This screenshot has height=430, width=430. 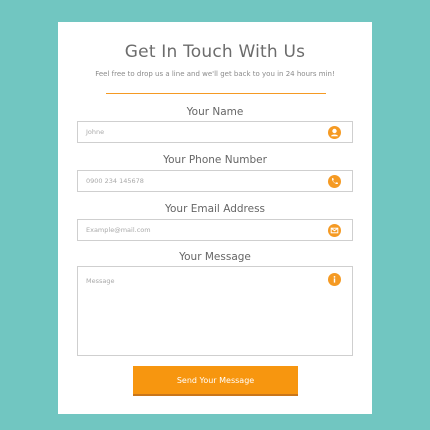 I want to click on send-message-button: Send Your Message, so click(x=215, y=380).